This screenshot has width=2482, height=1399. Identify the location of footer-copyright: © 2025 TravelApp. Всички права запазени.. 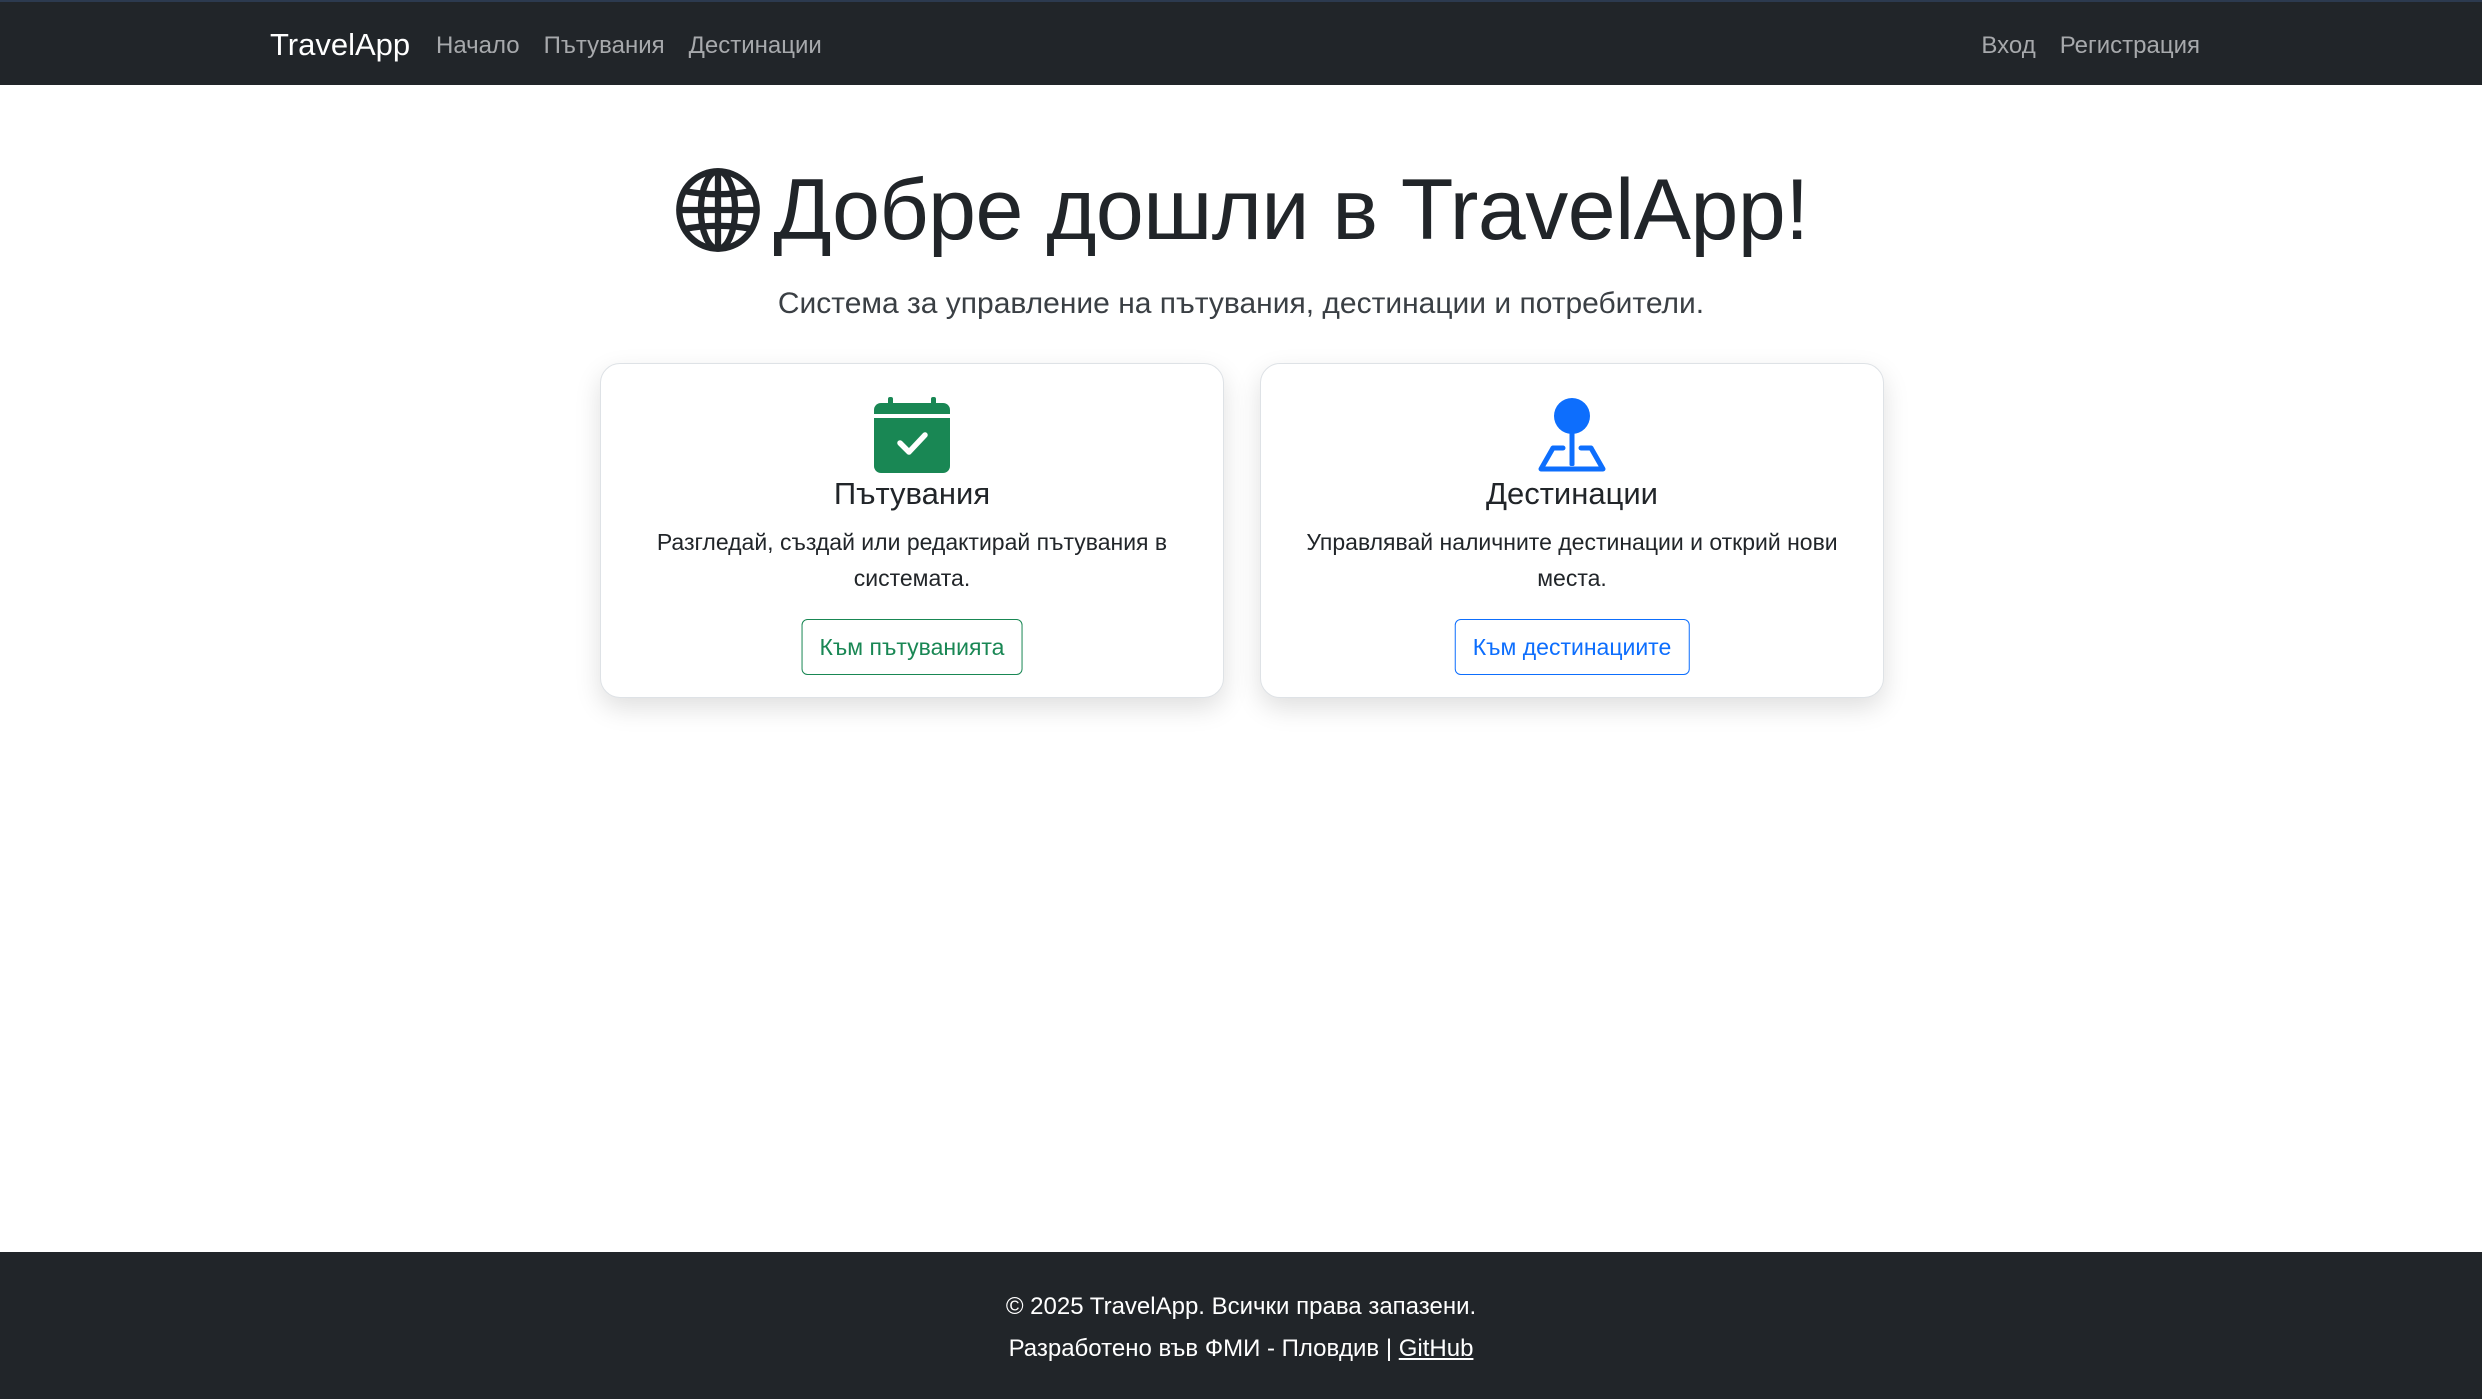
(1241, 1306).